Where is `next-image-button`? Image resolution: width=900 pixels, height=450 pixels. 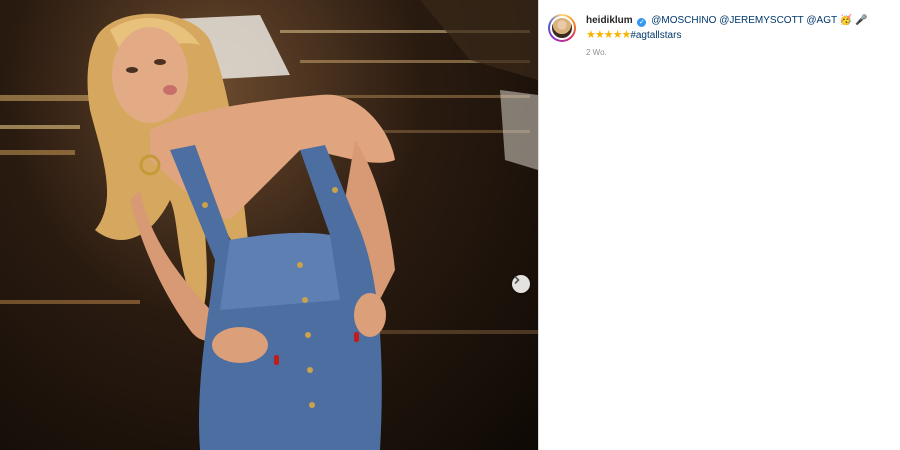 next-image-button is located at coordinates (521, 284).